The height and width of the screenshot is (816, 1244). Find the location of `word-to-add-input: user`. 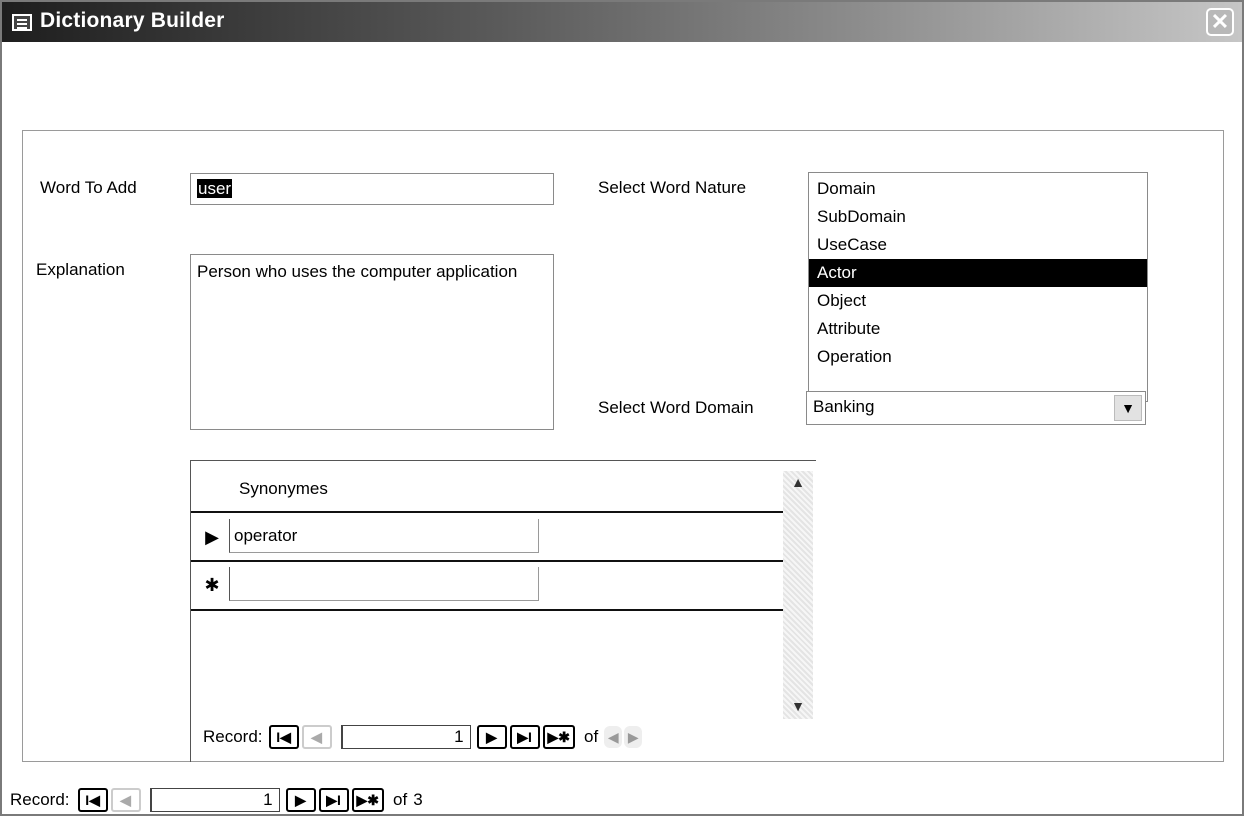

word-to-add-input: user is located at coordinates (372, 189).